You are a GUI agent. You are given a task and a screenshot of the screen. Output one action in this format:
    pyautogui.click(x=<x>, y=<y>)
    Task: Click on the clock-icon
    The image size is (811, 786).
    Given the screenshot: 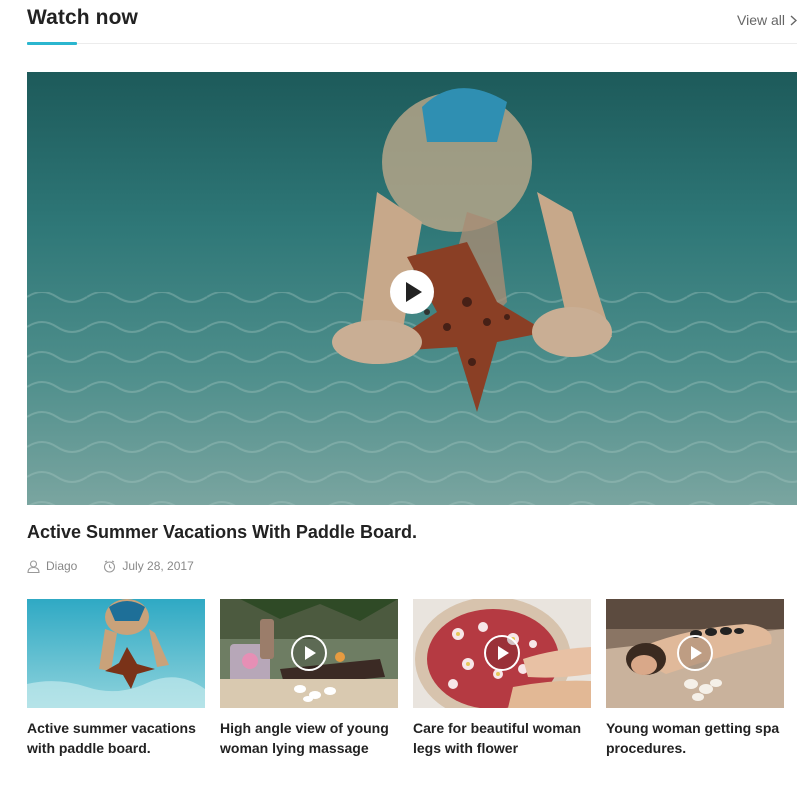 What is the action you would take?
    pyautogui.click(x=110, y=566)
    